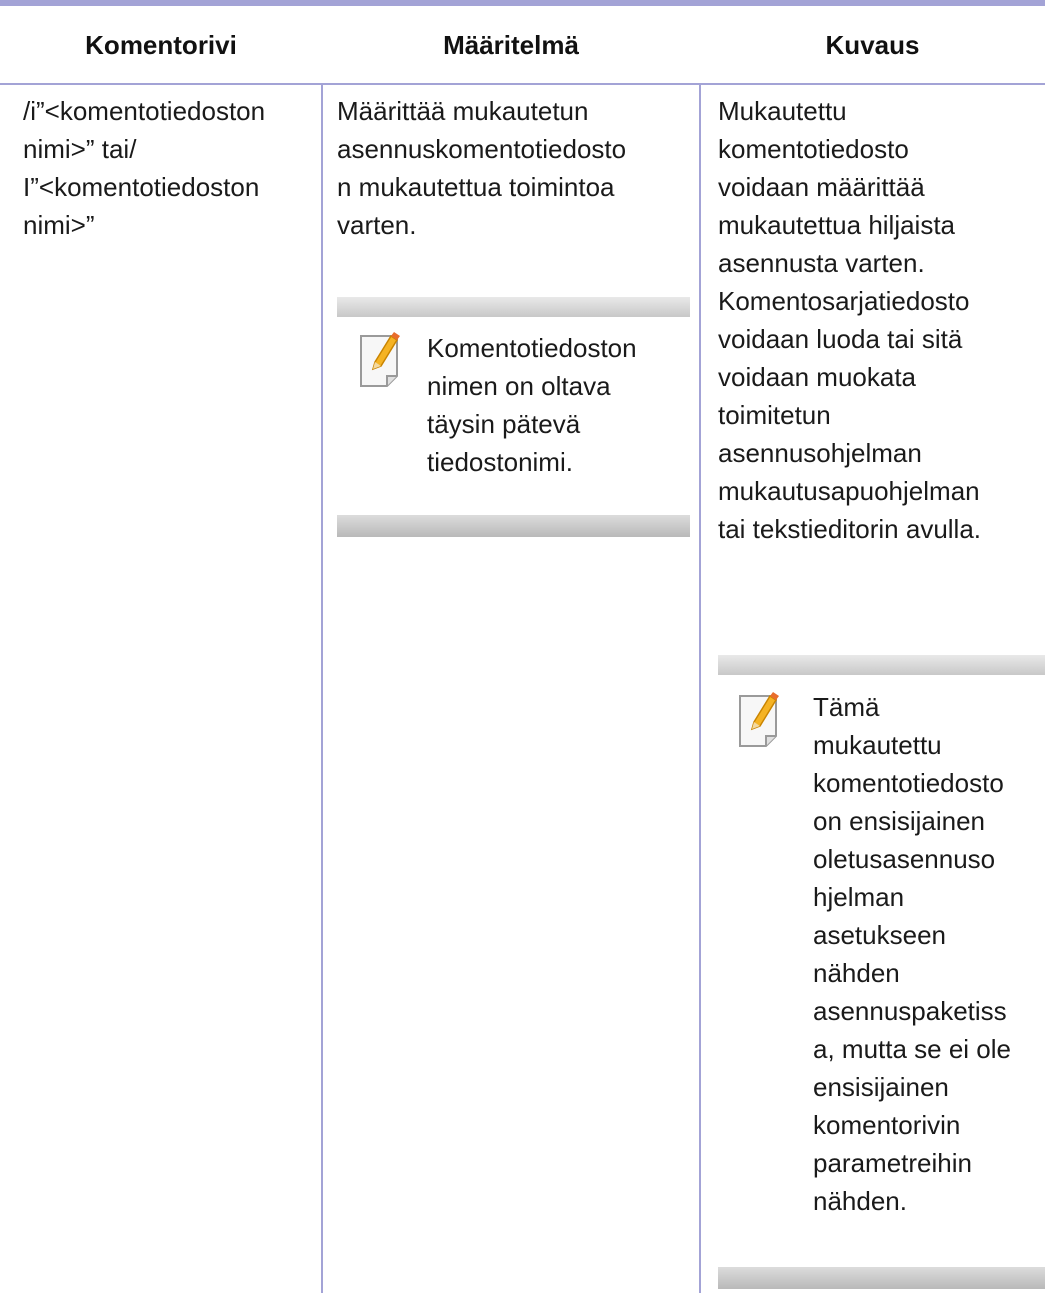  I want to click on description-text: mukautusapuohjelman, so click(849, 491).